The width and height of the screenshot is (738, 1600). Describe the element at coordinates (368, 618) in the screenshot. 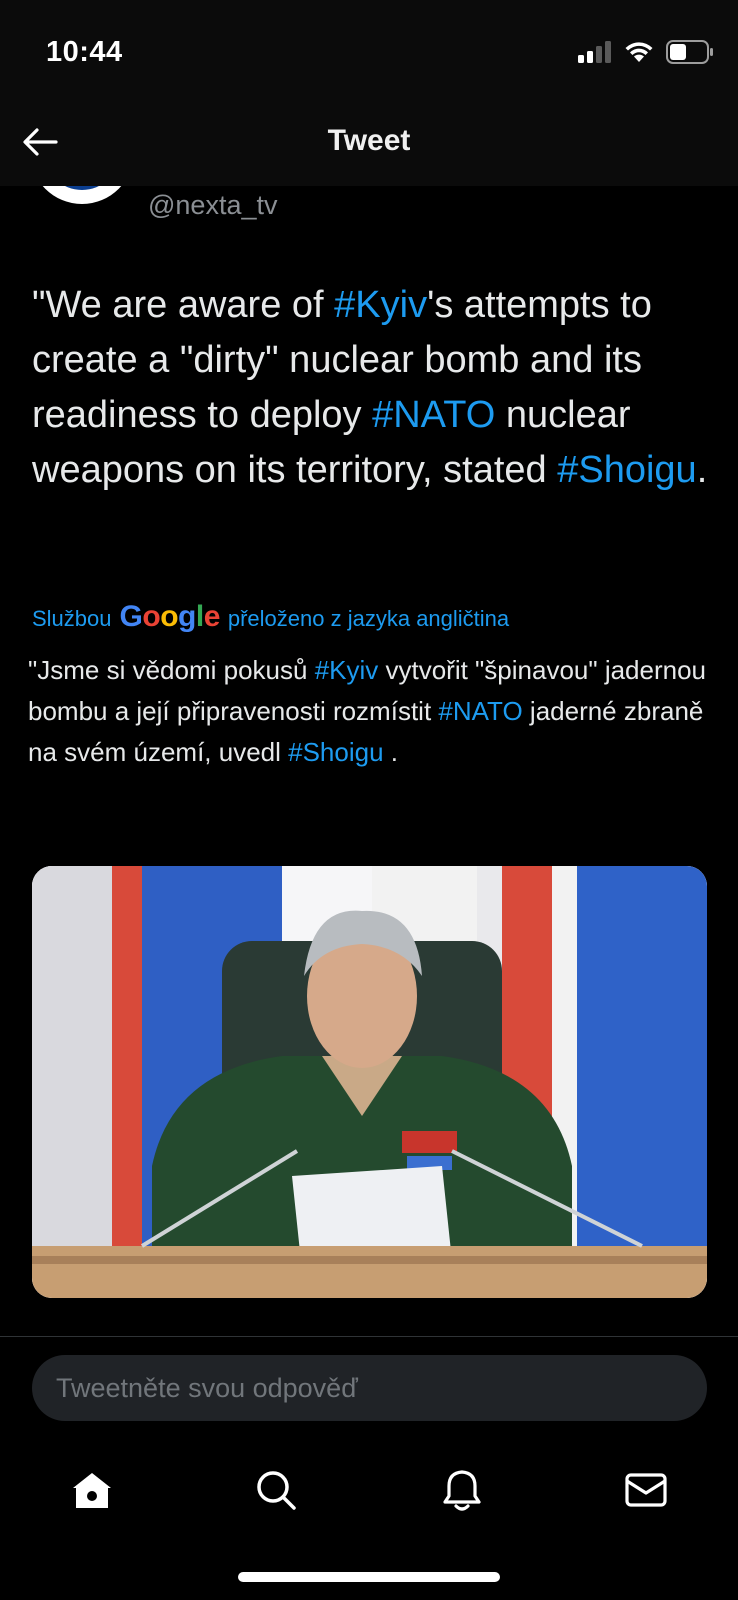

I see `translation-suffix: přeloženo z jazyka angličtina` at that location.